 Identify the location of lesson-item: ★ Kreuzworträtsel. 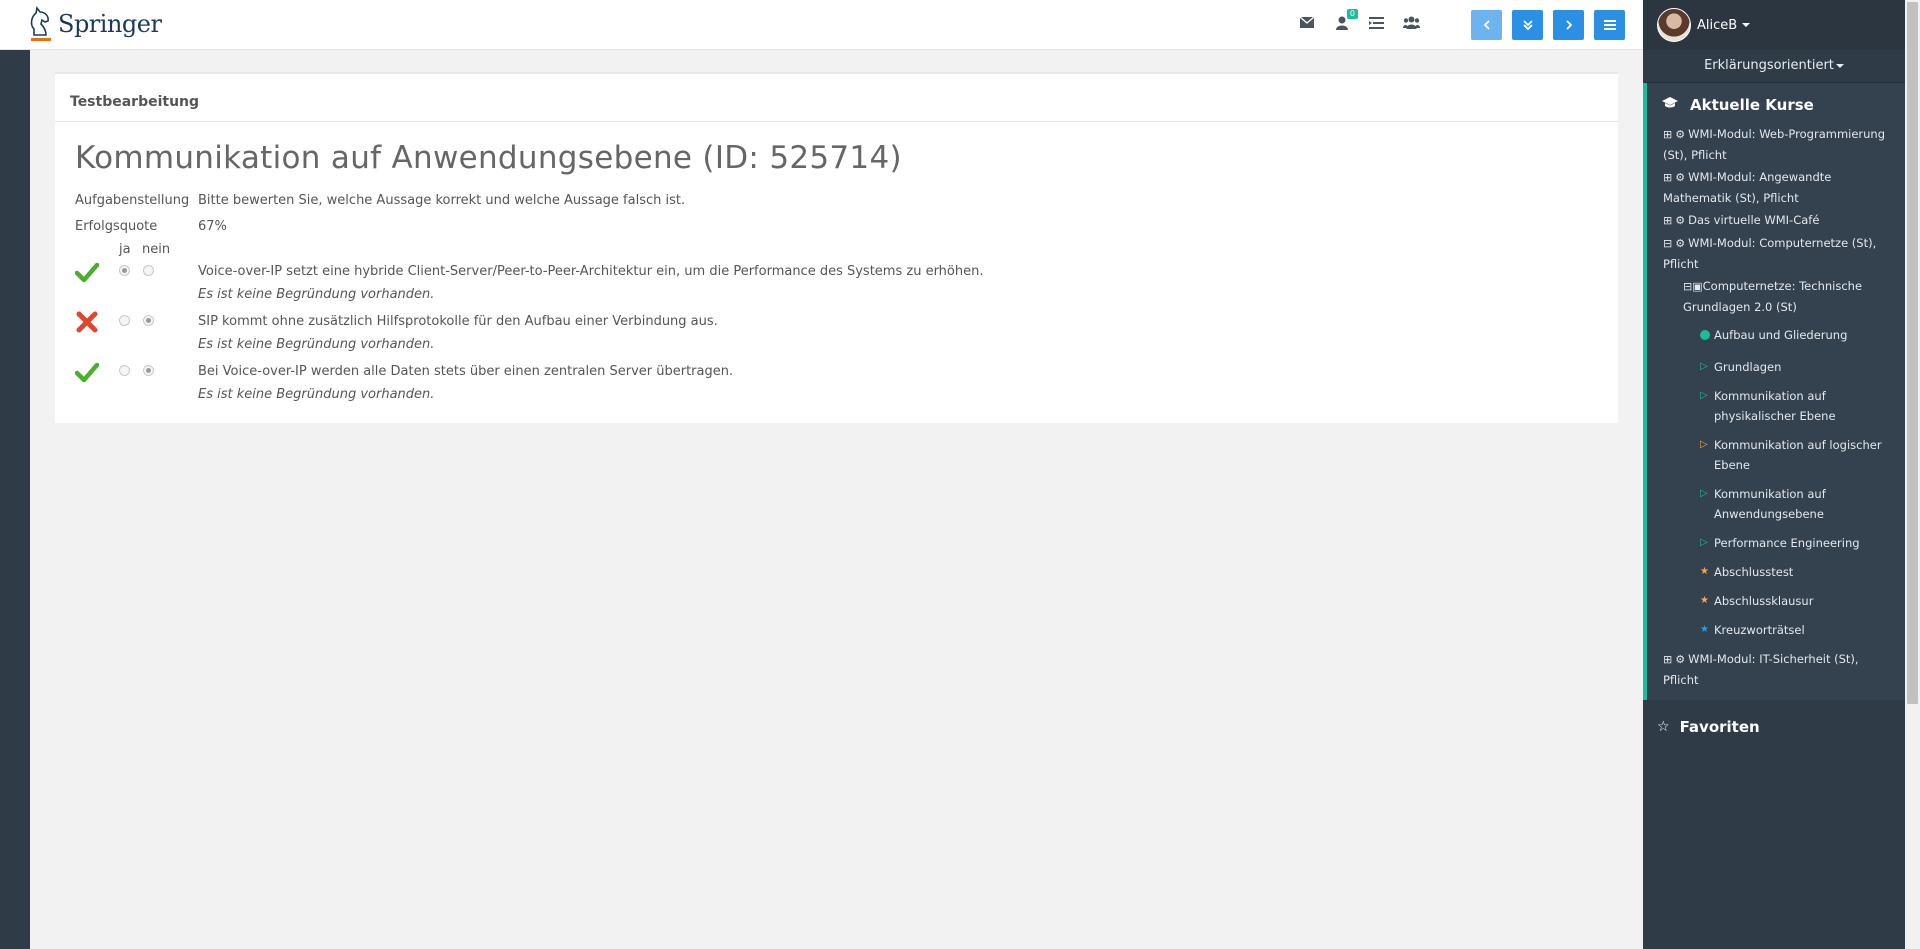
(1776, 630).